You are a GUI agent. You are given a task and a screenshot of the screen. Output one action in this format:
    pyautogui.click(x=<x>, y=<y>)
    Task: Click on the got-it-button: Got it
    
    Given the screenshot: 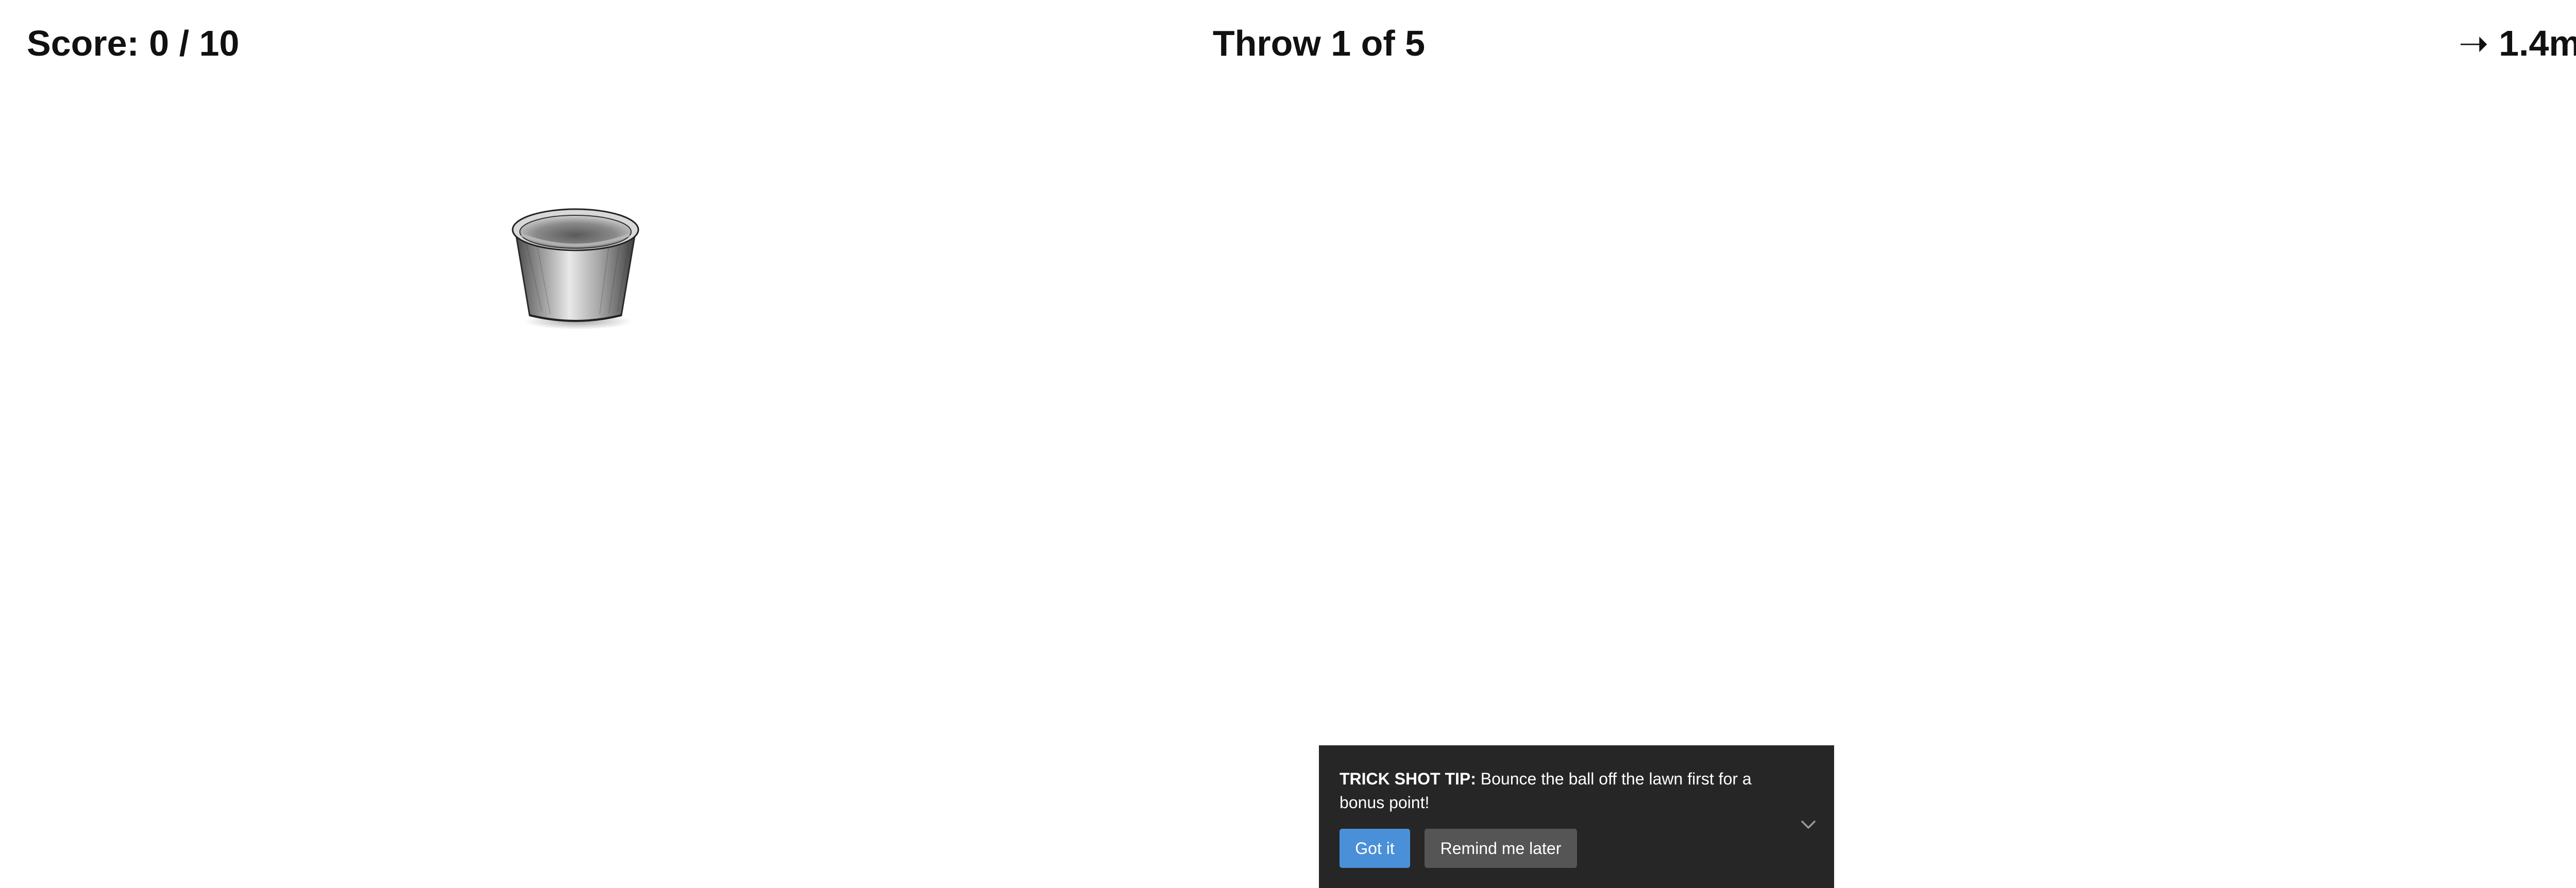 What is the action you would take?
    pyautogui.click(x=1375, y=848)
    